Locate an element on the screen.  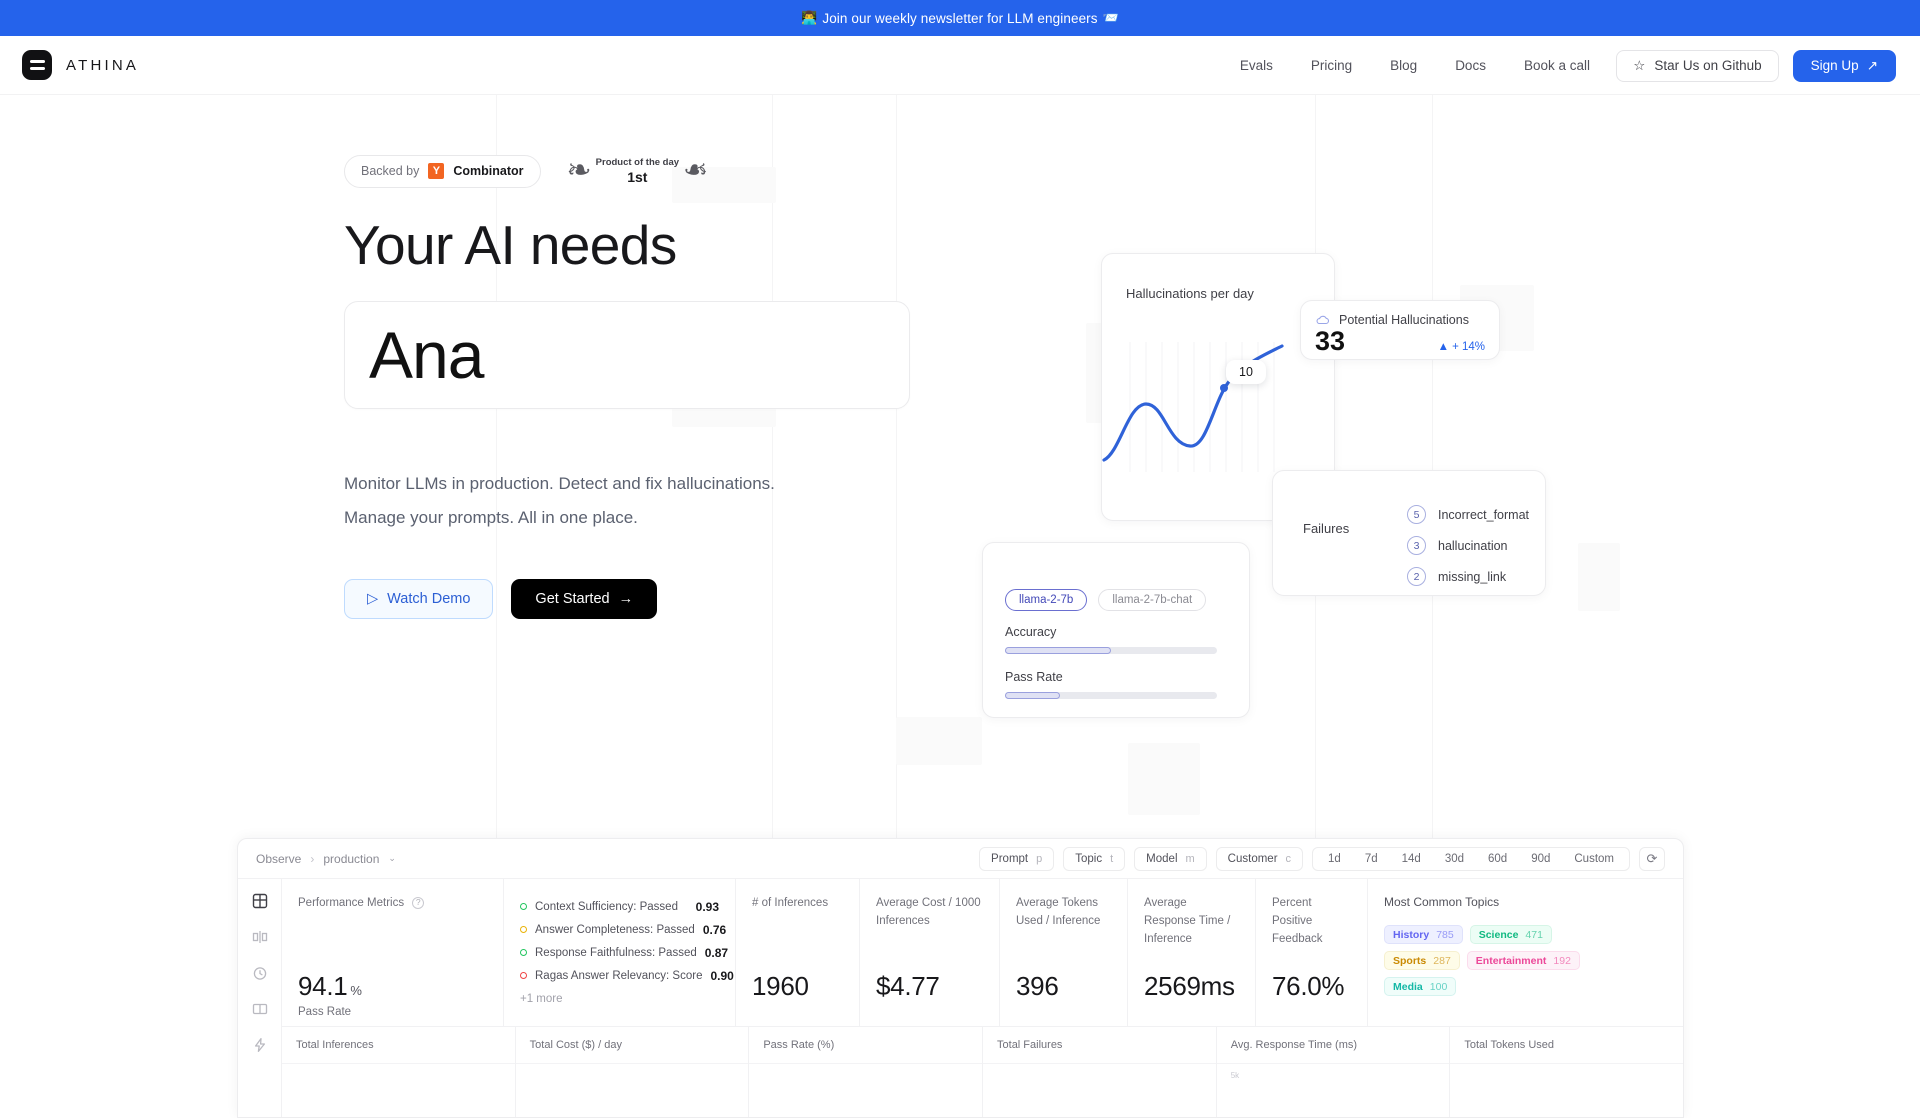
eval-check-score: 0.93 is located at coordinates (707, 906).